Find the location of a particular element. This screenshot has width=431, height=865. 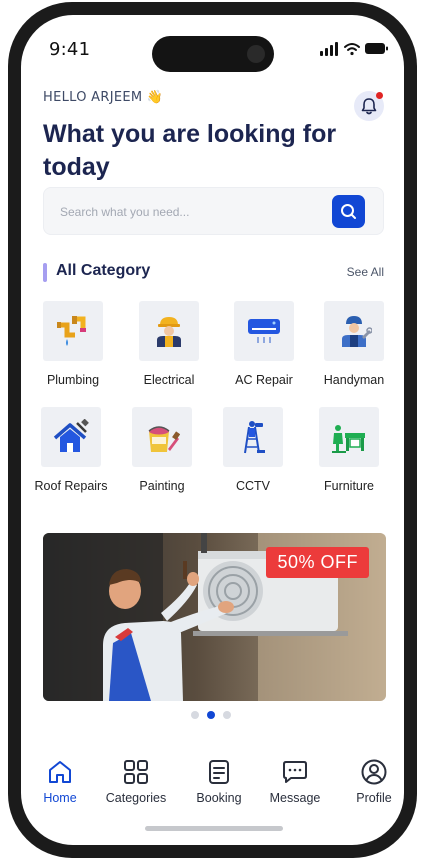

page-title: What you are looking for today is located at coordinates (190, 150).